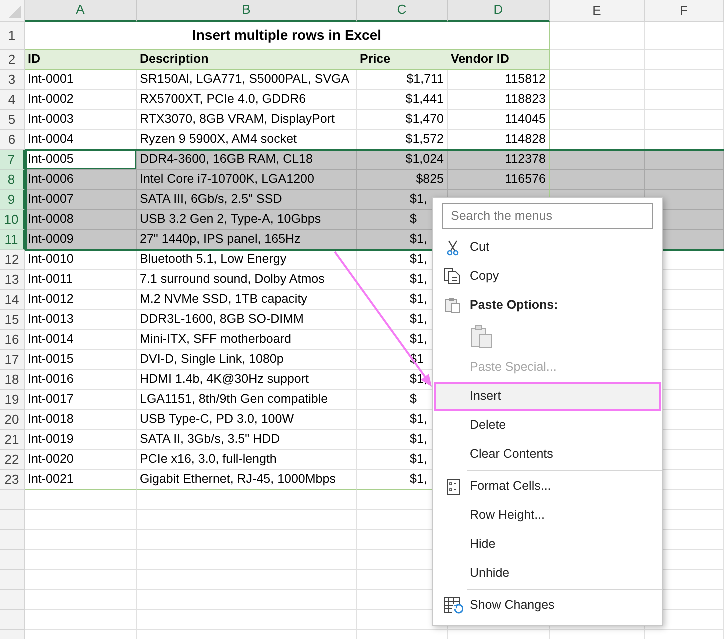  What do you see at coordinates (81, 460) in the screenshot?
I see `table-cell: Int-0020` at bounding box center [81, 460].